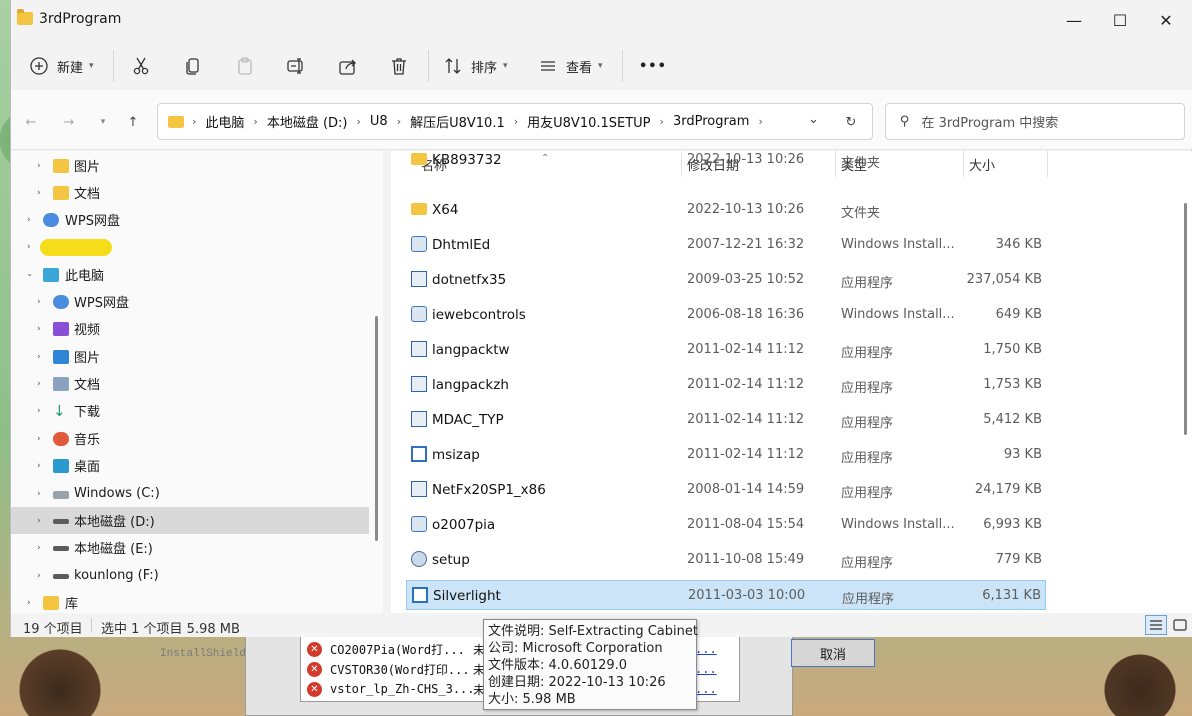 Image resolution: width=1192 pixels, height=716 pixels. Describe the element at coordinates (190, 601) in the screenshot. I see `sidebar-item-library: › 库` at that location.